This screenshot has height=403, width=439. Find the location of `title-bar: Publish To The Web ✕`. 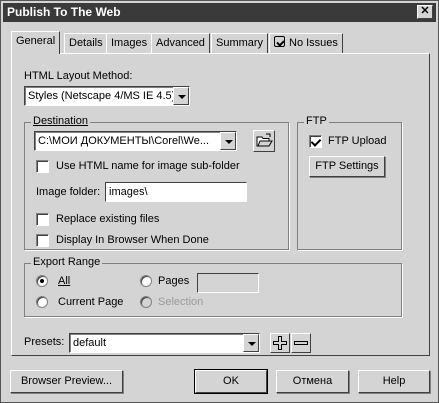

title-bar: Publish To The Web ✕ is located at coordinates (219, 12).